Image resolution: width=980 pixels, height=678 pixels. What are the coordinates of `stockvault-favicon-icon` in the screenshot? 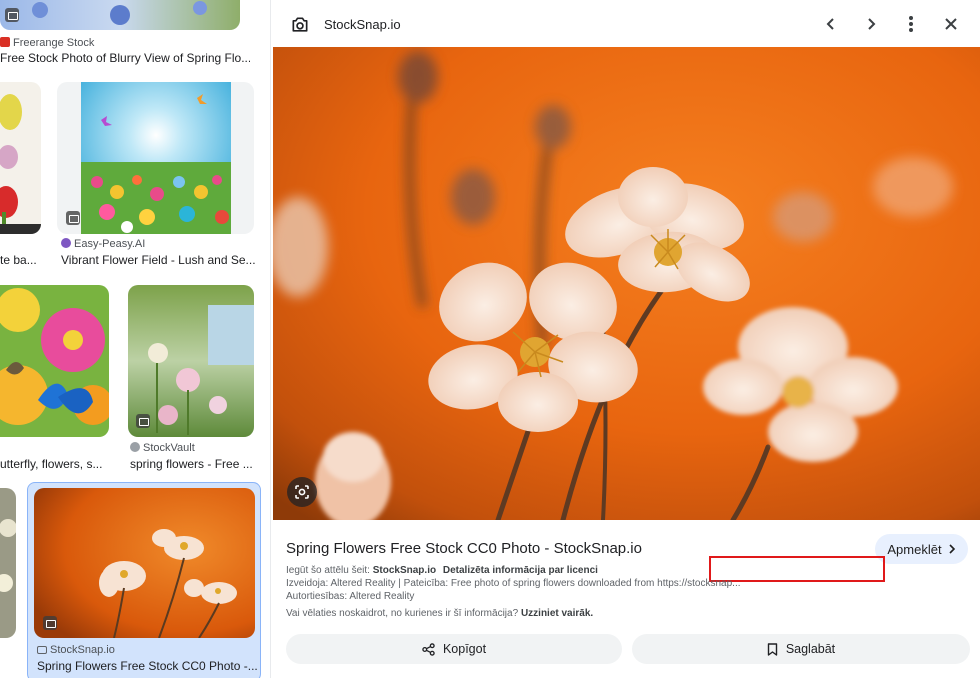 It's located at (135, 447).